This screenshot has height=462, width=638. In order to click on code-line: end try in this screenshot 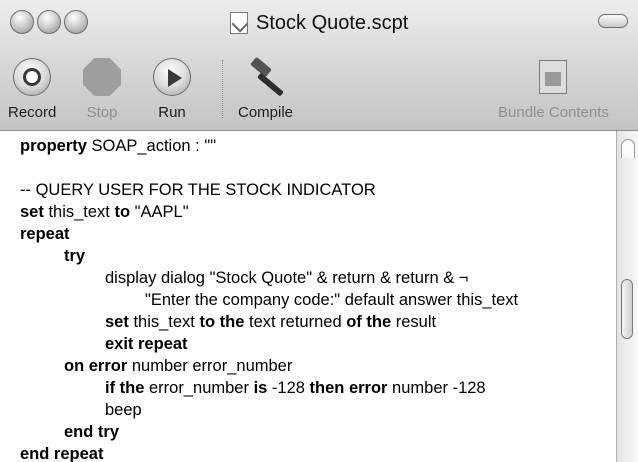, I will do `click(269, 432)`.